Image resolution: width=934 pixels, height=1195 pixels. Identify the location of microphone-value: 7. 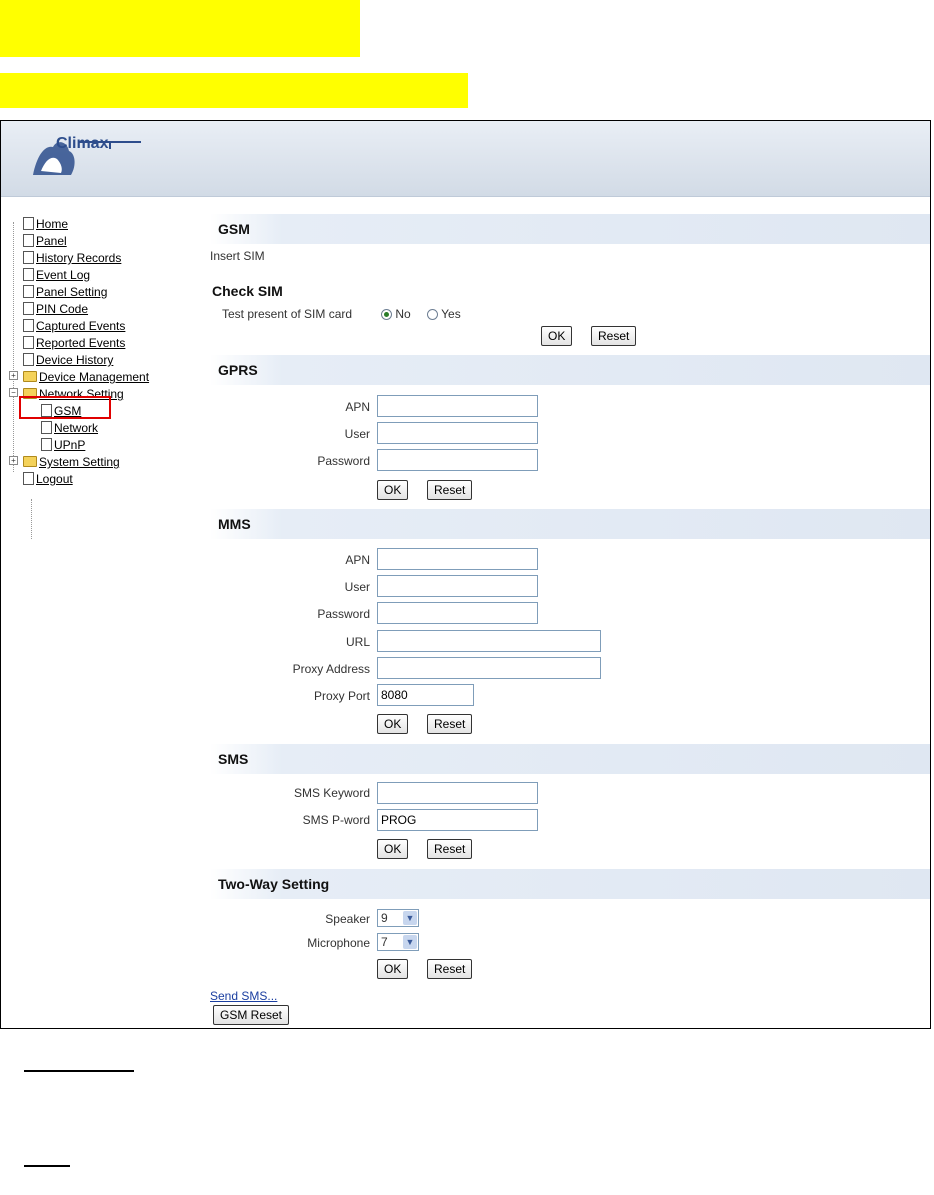
(384, 942).